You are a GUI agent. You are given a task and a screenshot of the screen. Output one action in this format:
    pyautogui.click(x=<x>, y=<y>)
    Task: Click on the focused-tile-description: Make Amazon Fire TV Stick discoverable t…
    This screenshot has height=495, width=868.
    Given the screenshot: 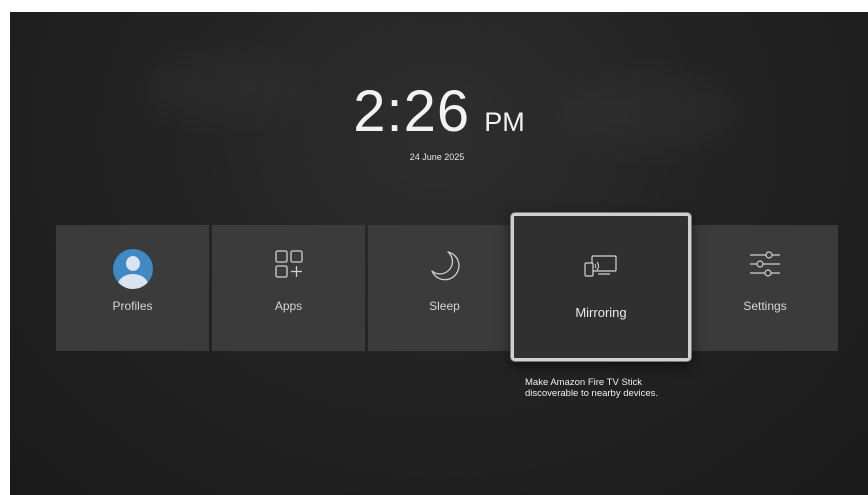 What is the action you would take?
    pyautogui.click(x=592, y=388)
    